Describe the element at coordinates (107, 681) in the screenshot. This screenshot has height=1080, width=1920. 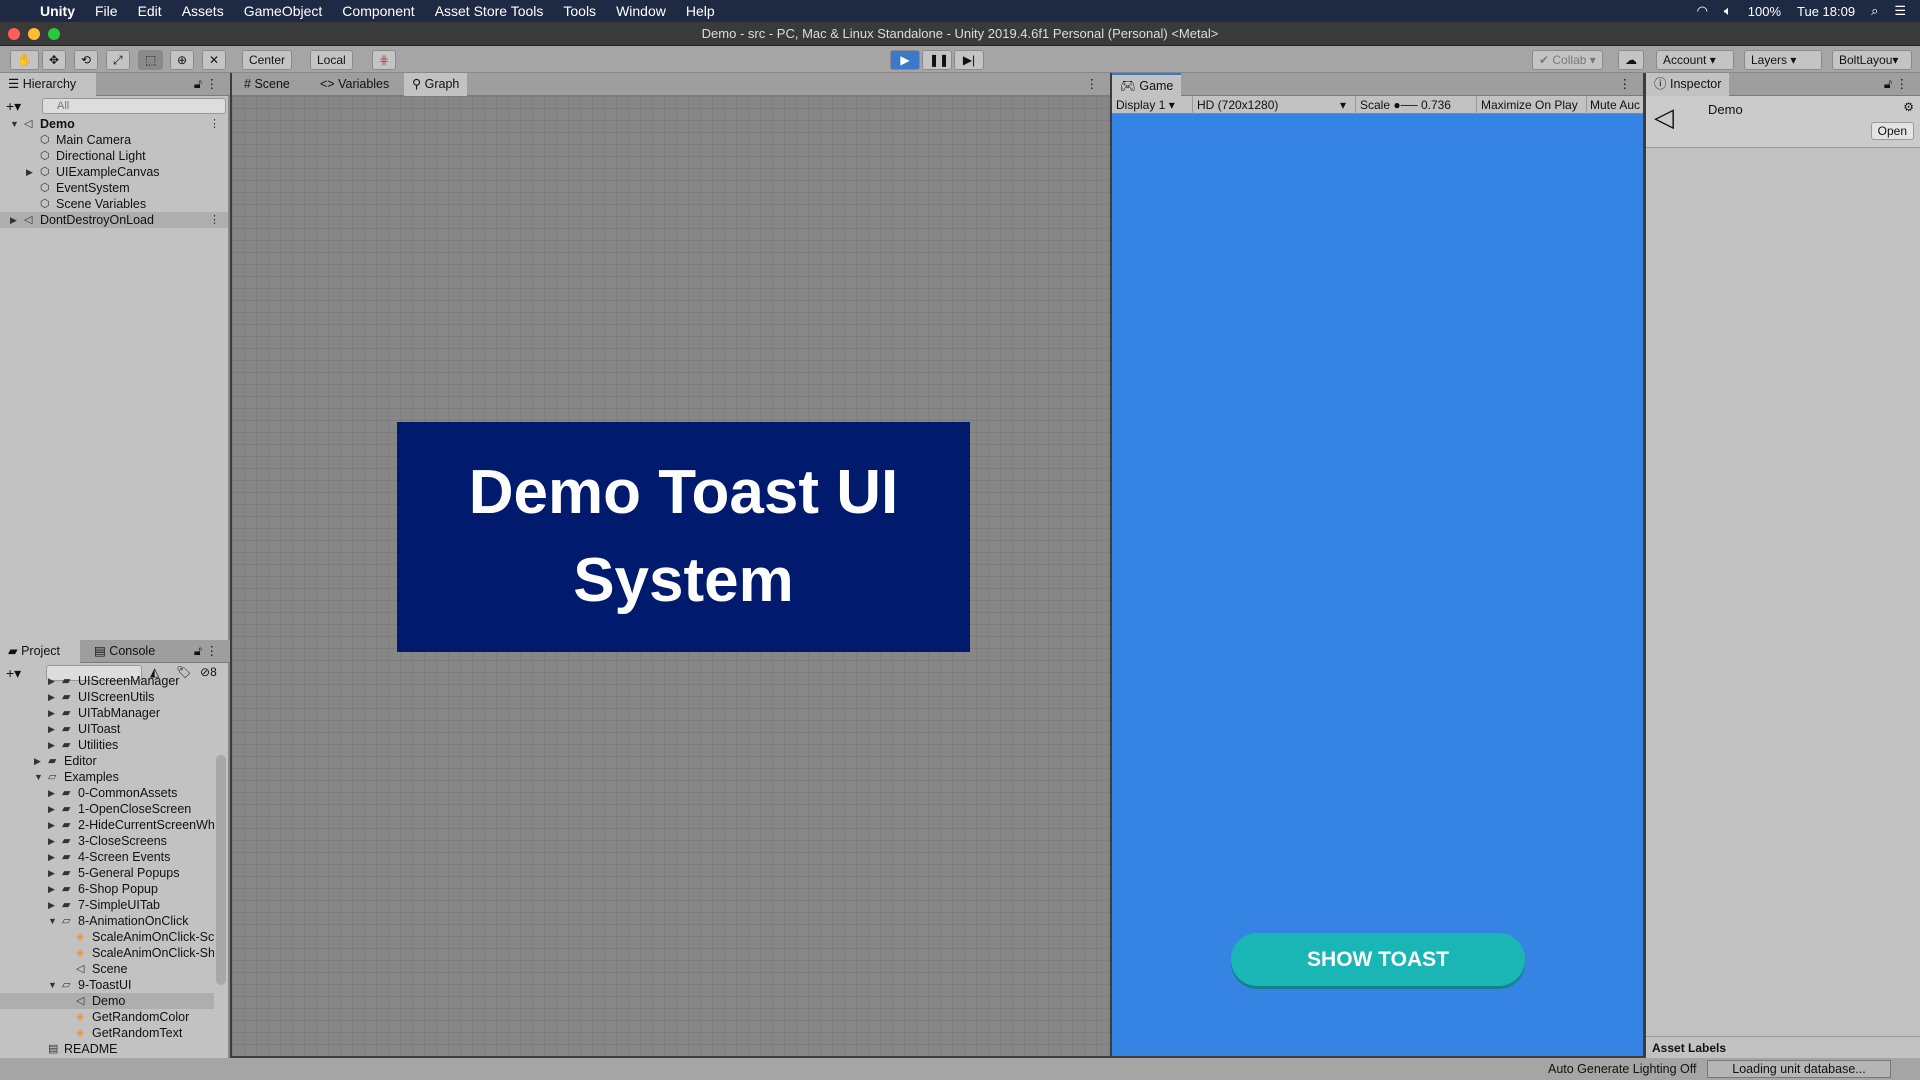
I see `project-item: ▶ ▰ UIScreenManager` at that location.